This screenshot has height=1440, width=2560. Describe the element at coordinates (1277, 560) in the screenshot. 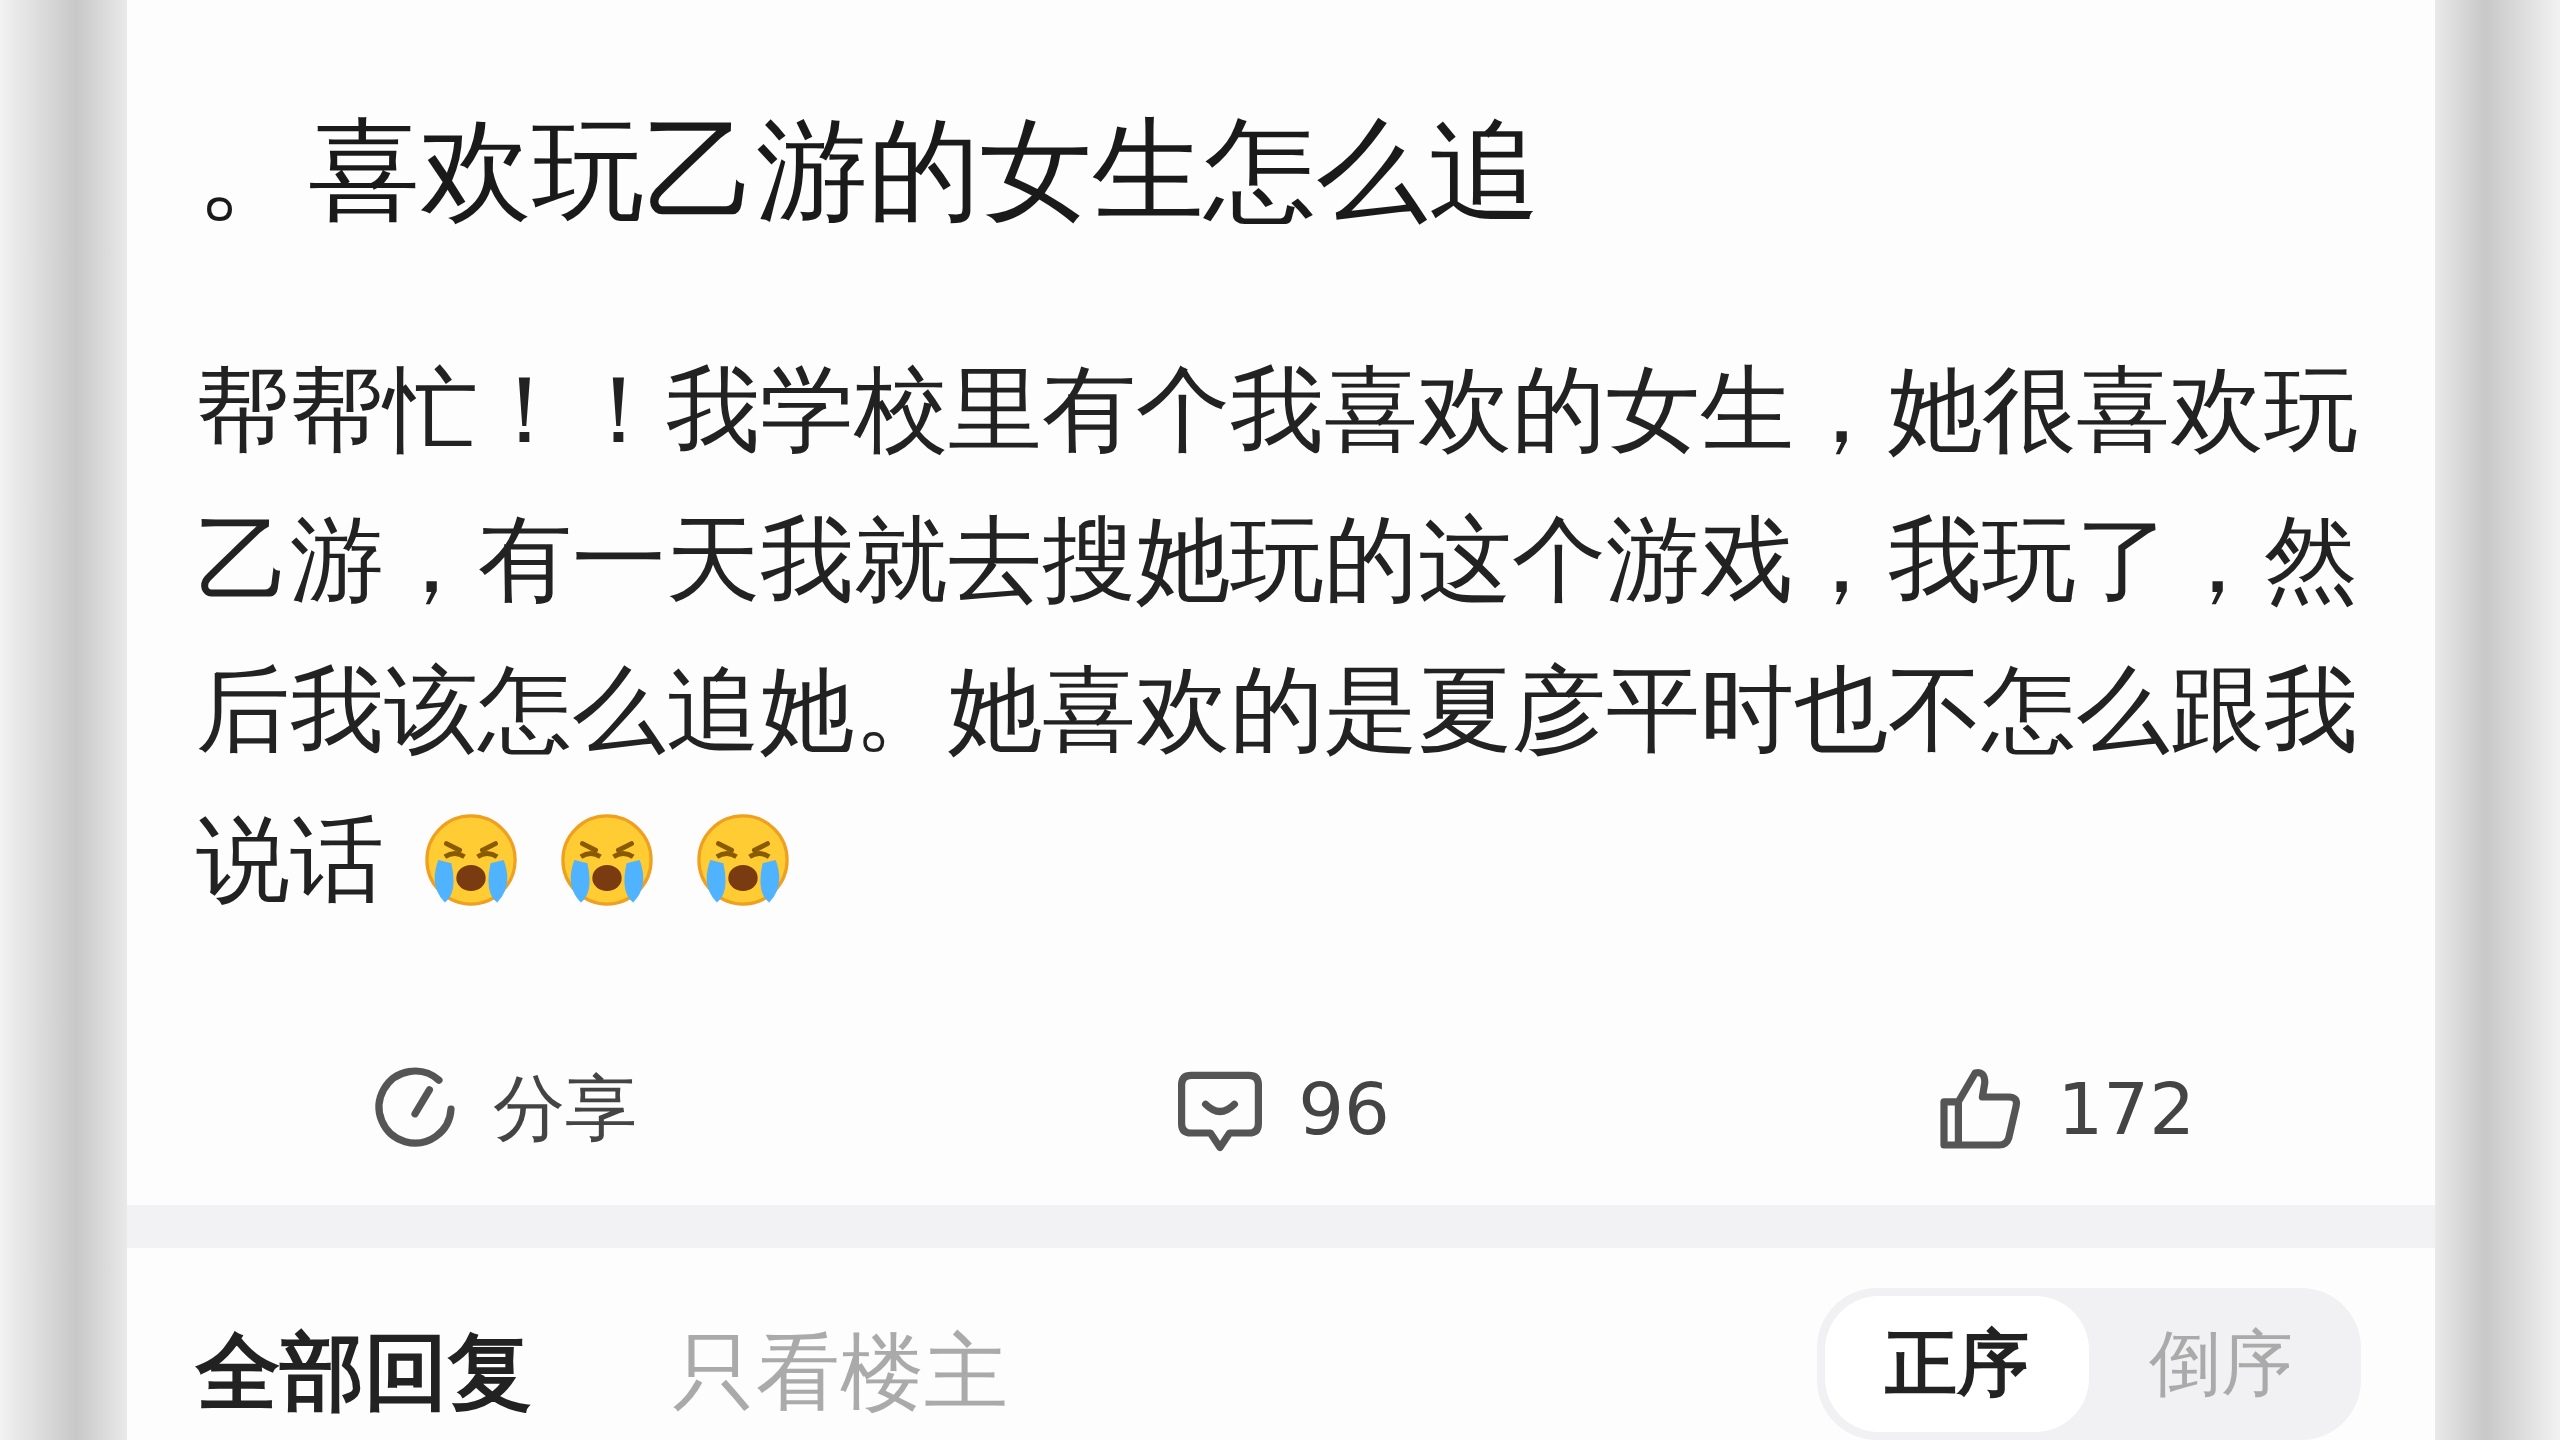

I see `post-body-line: 乙游，有一天我就去搜她玩的这个游戏，我玩了，然` at that location.